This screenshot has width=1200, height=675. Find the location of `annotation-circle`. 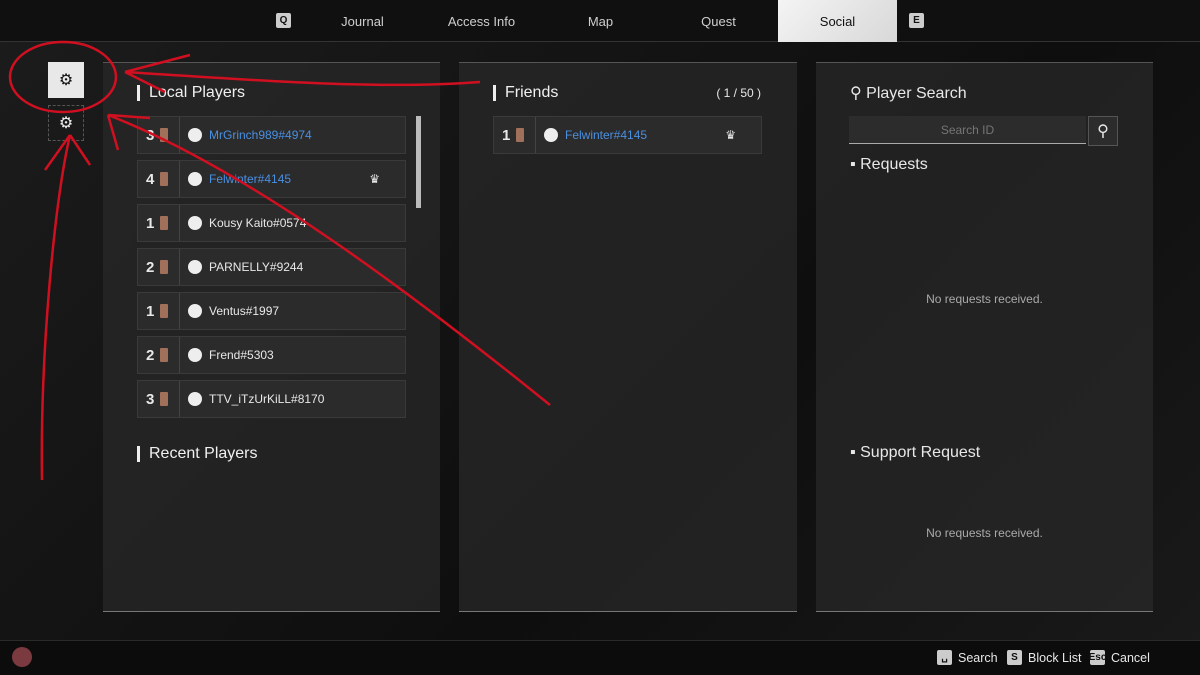

annotation-circle is located at coordinates (63, 77).